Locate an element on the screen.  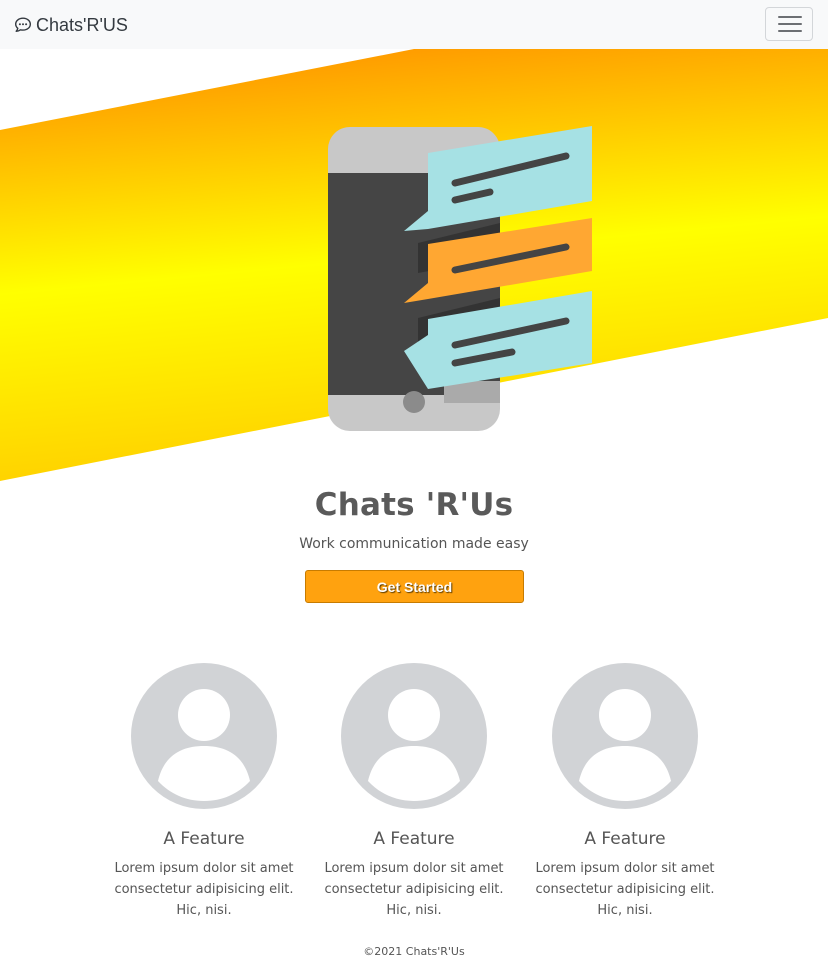
footer-copyright: ©2021 Chats'R'Us is located at coordinates (414, 951).